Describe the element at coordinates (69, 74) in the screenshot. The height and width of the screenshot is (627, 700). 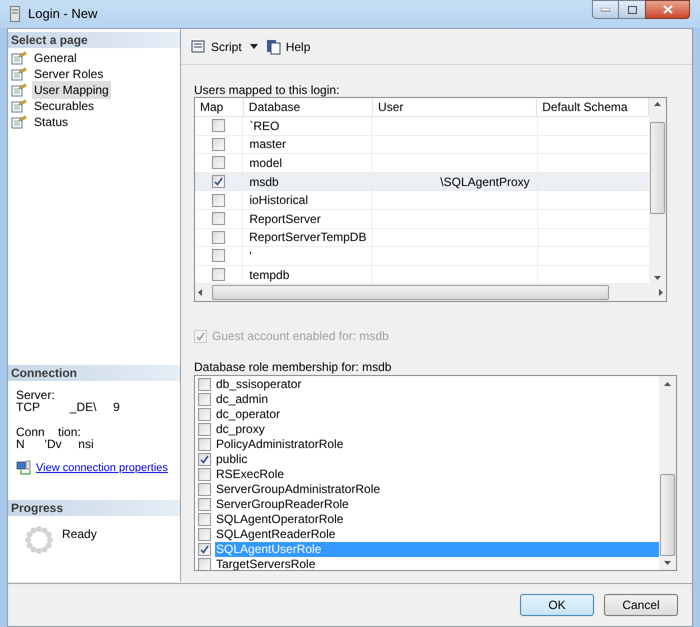
I see `sidebar-item: Server Roles` at that location.